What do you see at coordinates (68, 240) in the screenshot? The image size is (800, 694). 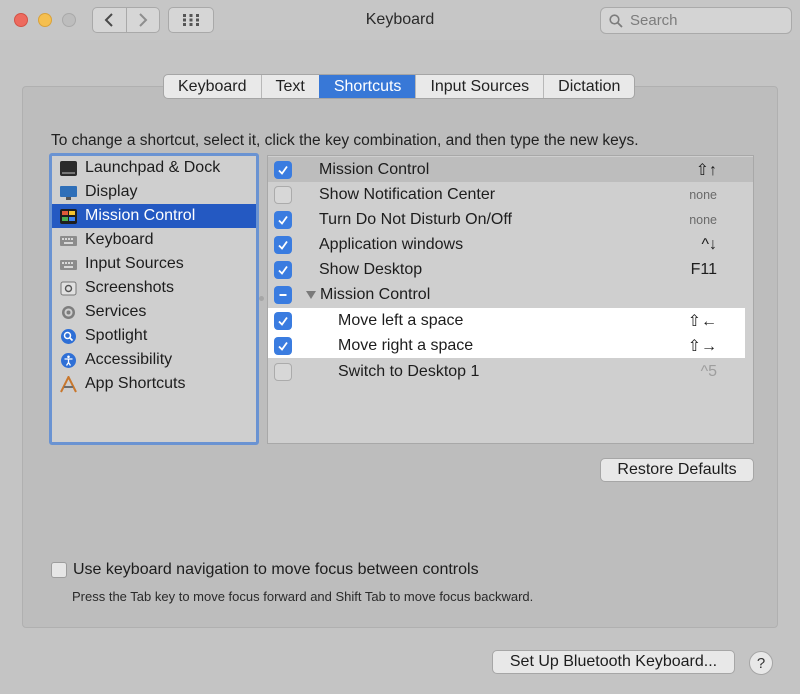 I see `keyboard-icon` at bounding box center [68, 240].